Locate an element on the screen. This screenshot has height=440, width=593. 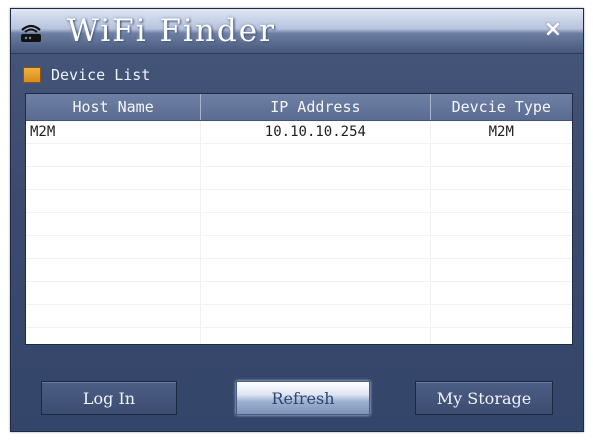
host-name-cell: M2M is located at coordinates (114, 132).